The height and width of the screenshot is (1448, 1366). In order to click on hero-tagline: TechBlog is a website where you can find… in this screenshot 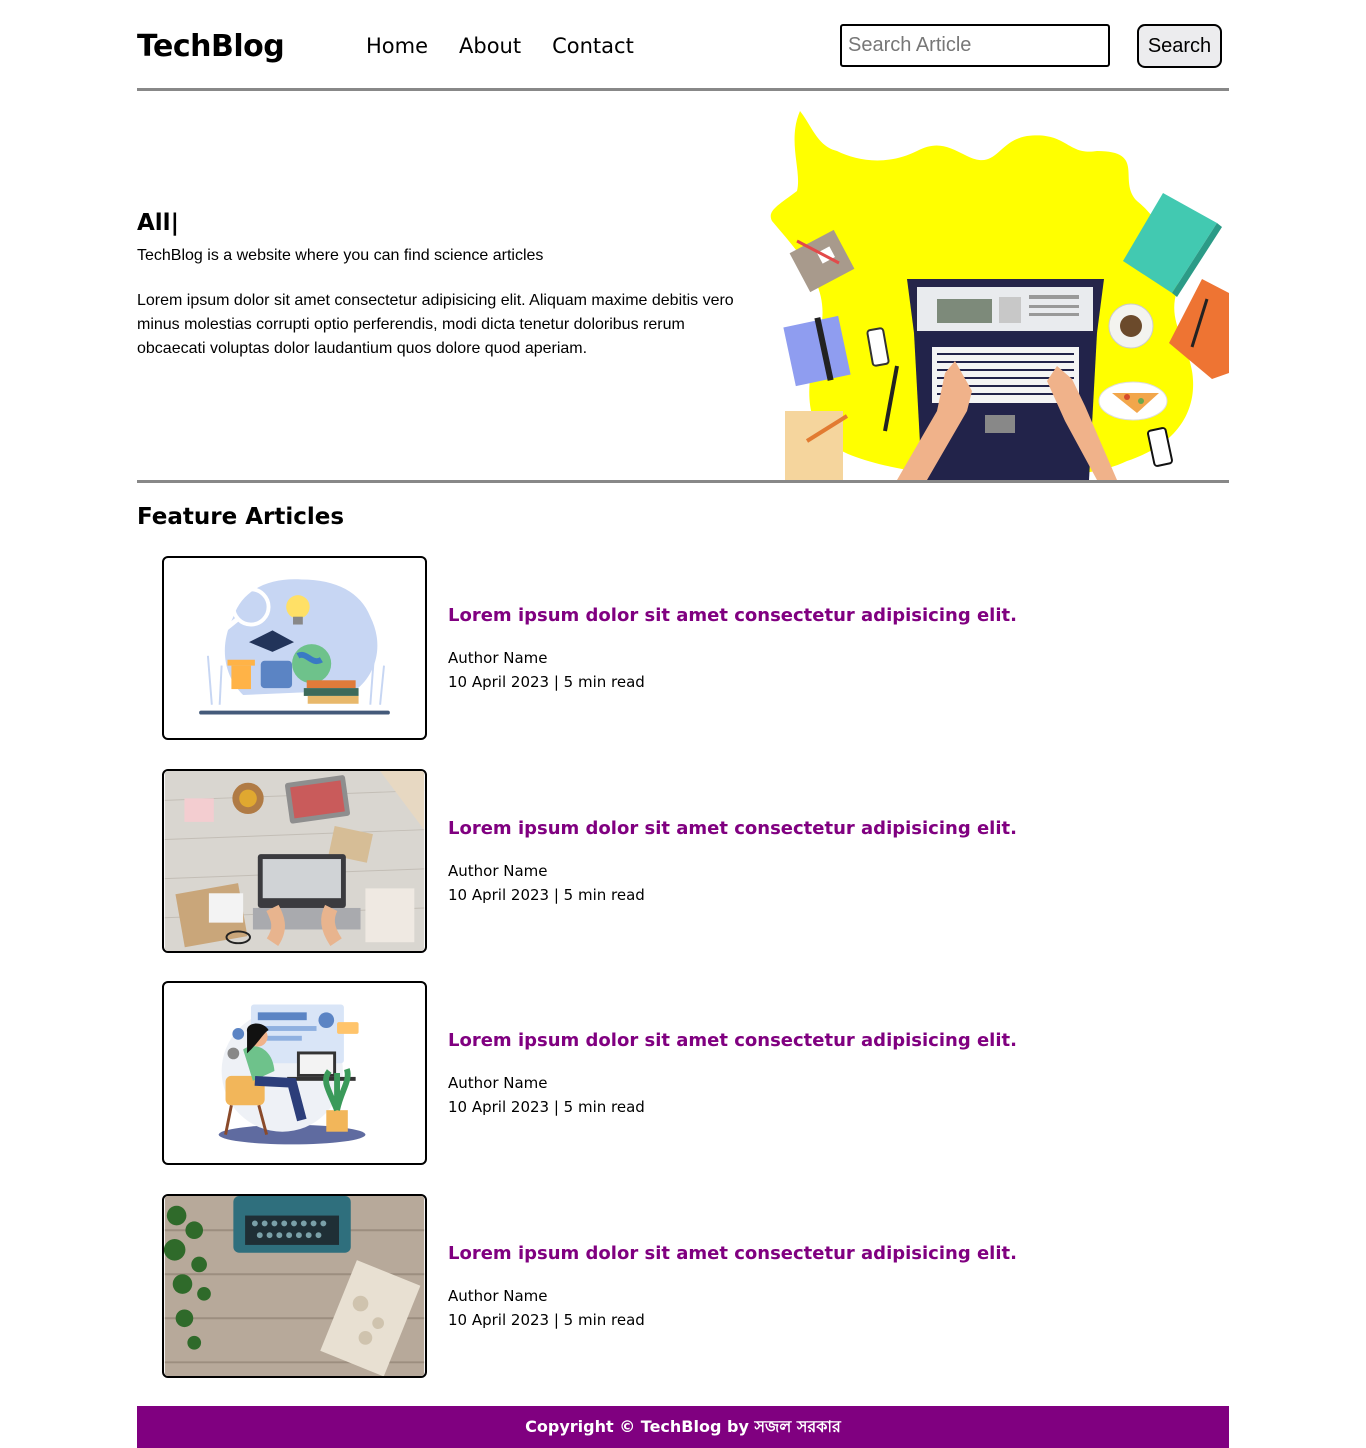, I will do `click(340, 255)`.